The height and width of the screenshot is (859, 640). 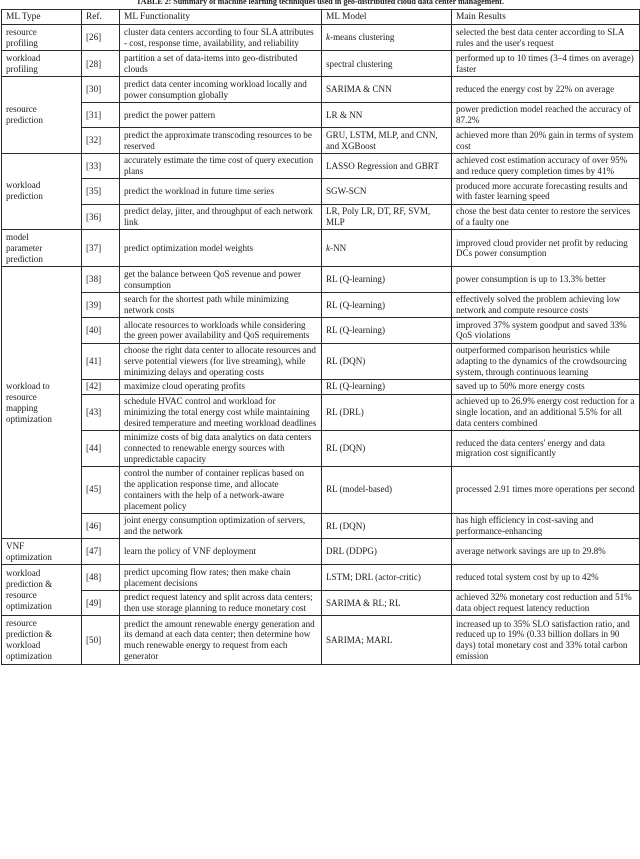 I want to click on cell-ml-model: SARIMA & CNN, so click(x=386, y=89).